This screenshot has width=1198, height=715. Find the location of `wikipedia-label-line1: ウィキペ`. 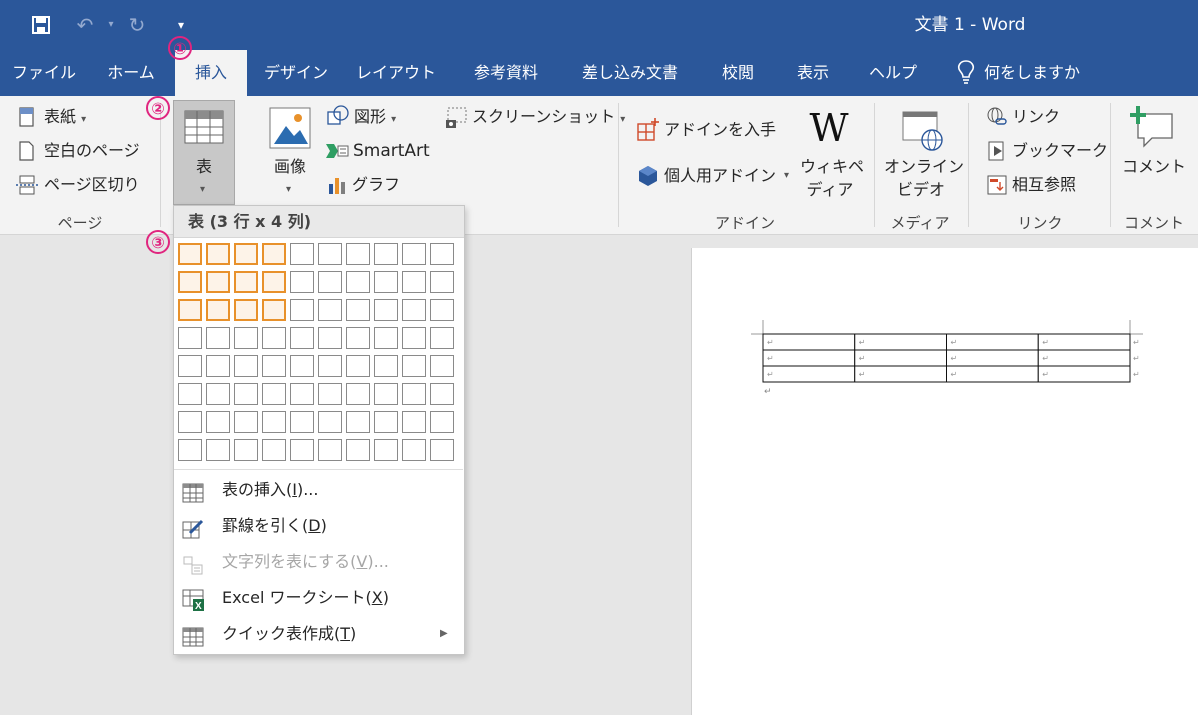

wikipedia-label-line1: ウィキペ is located at coordinates (832, 167).